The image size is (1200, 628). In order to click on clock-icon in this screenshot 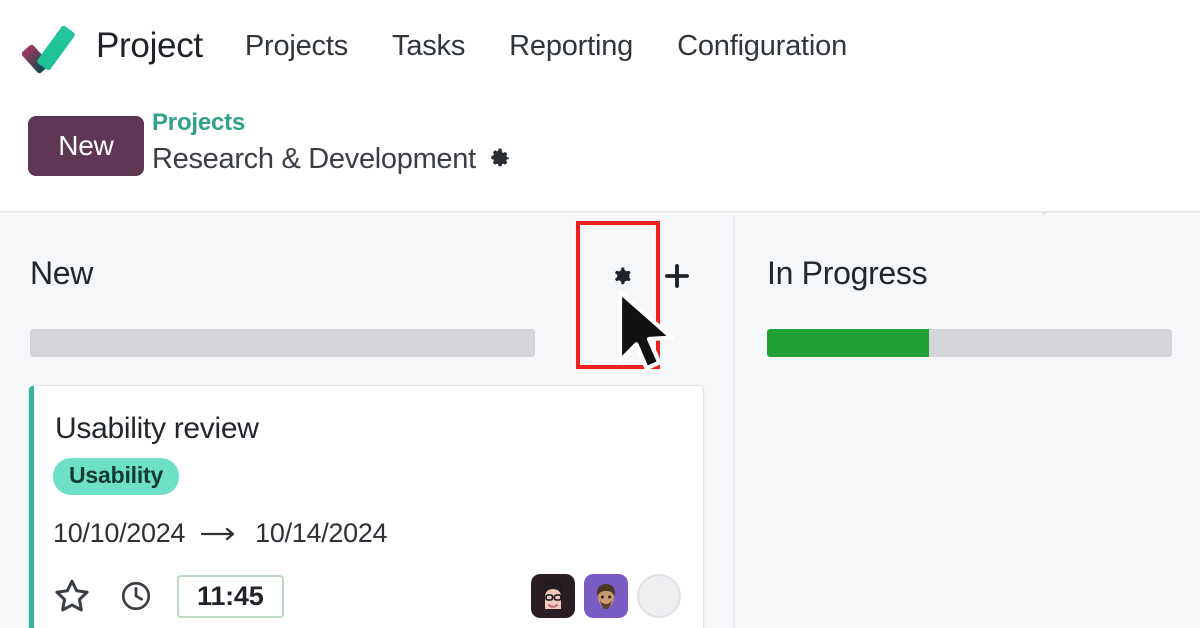, I will do `click(136, 596)`.